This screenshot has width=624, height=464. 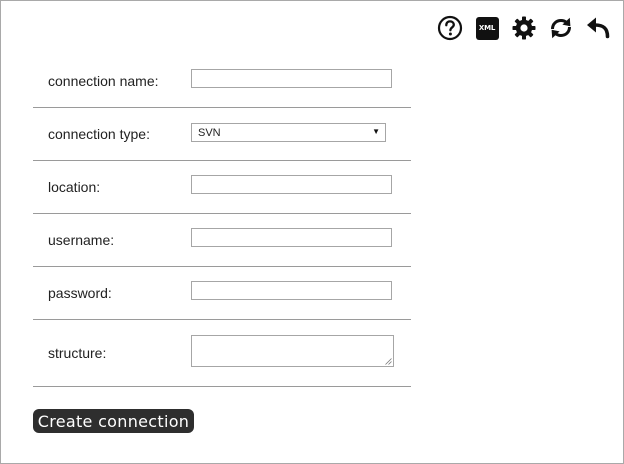 What do you see at coordinates (74, 187) in the screenshot?
I see `location-label: location:` at bounding box center [74, 187].